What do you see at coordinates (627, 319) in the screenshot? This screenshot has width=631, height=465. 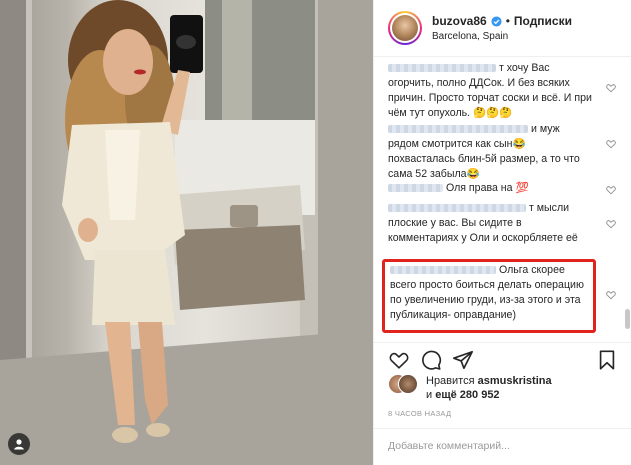 I see `comments-scrollbar` at bounding box center [627, 319].